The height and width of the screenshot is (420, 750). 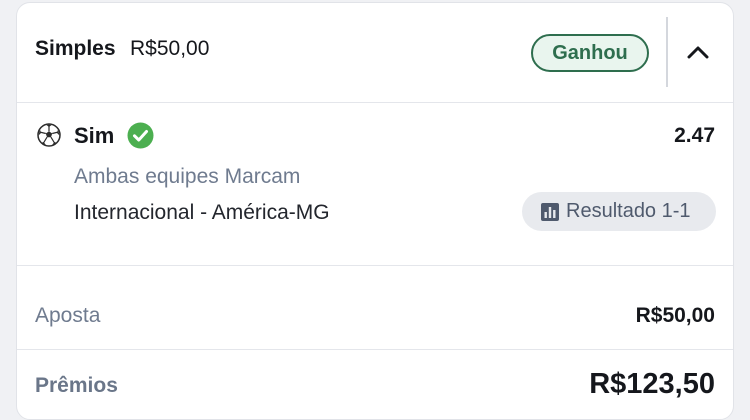 I want to click on header-divider, so click(x=667, y=52).